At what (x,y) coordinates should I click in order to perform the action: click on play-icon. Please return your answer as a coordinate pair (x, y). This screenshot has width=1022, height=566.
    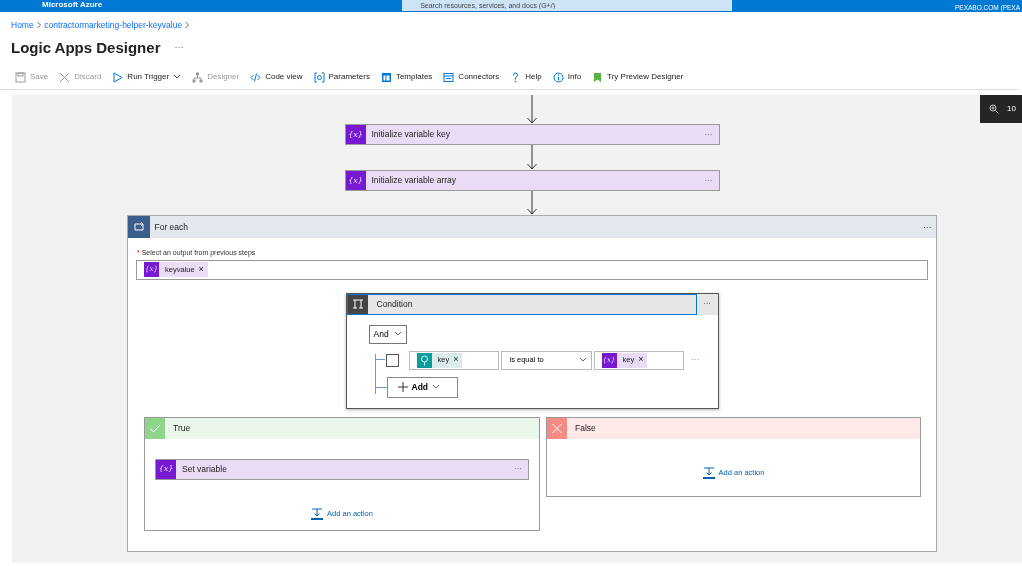
    Looking at the image, I should click on (118, 77).